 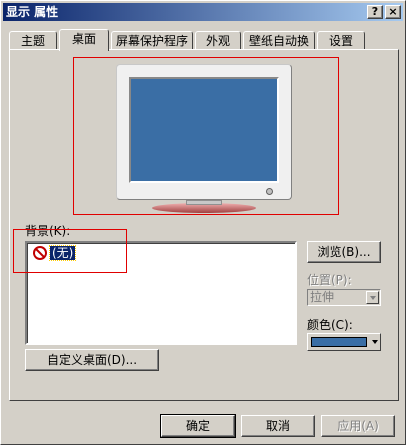 What do you see at coordinates (358, 426) in the screenshot?
I see `apply-button: 应用(A)` at bounding box center [358, 426].